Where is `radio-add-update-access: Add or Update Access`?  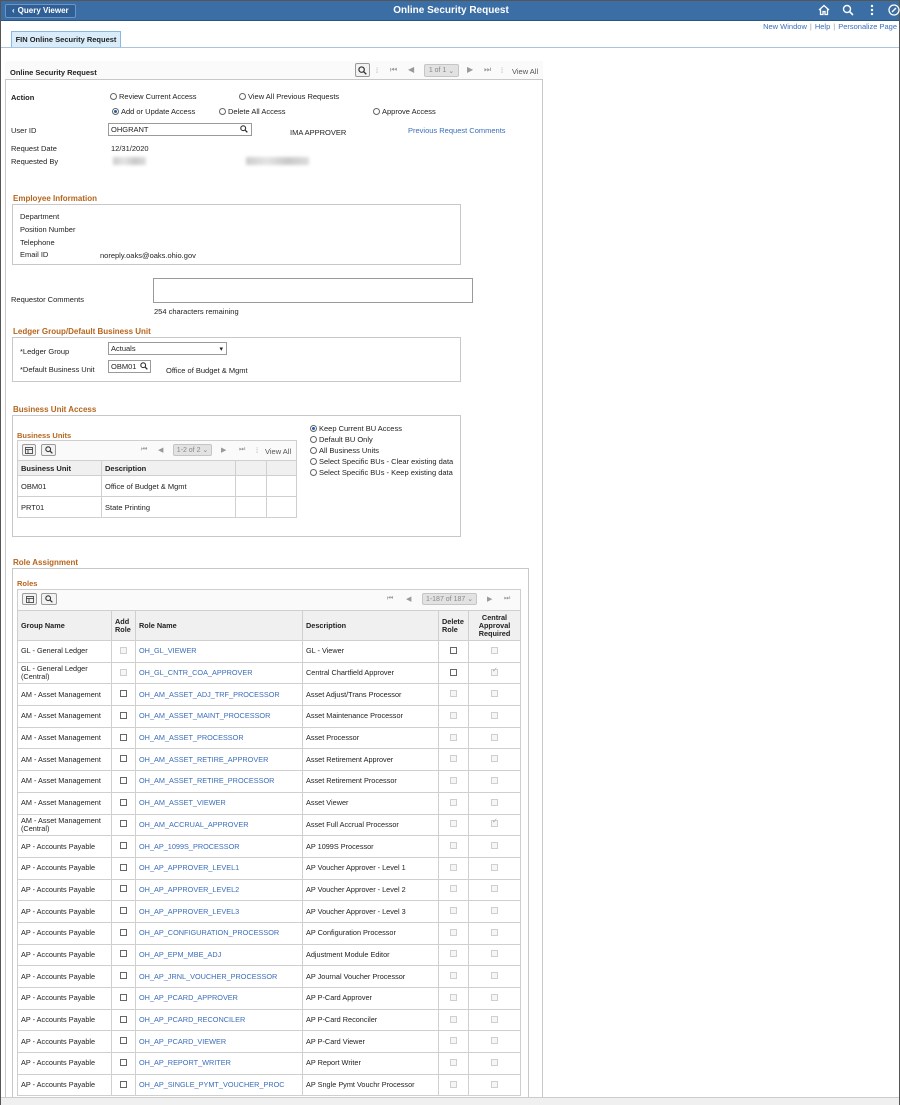
radio-add-update-access: Add or Update Access is located at coordinates (153, 111).